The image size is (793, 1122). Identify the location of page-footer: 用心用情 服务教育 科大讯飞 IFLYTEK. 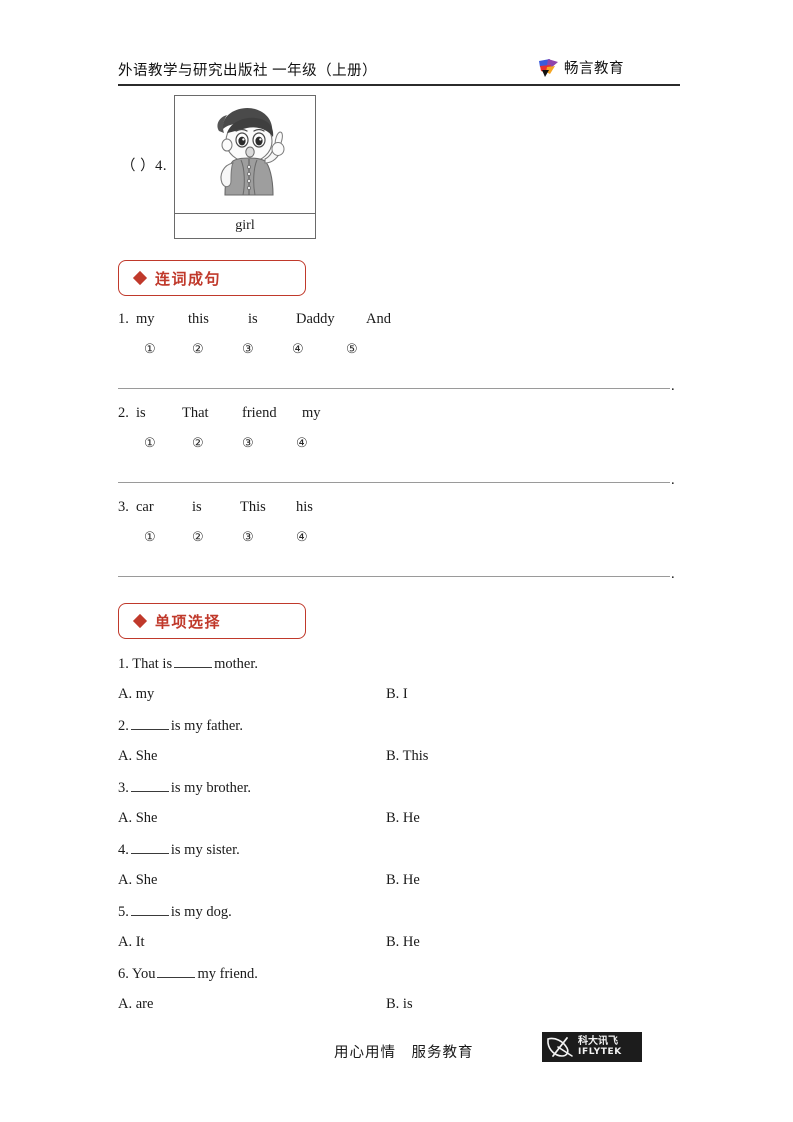
(399, 1052).